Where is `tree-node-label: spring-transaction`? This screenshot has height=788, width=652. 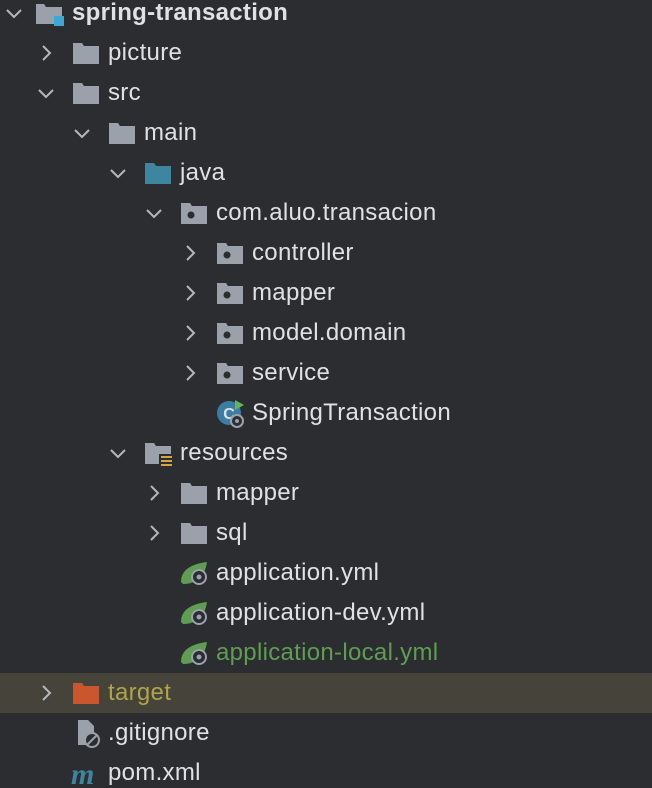
tree-node-label: spring-transaction is located at coordinates (180, 13).